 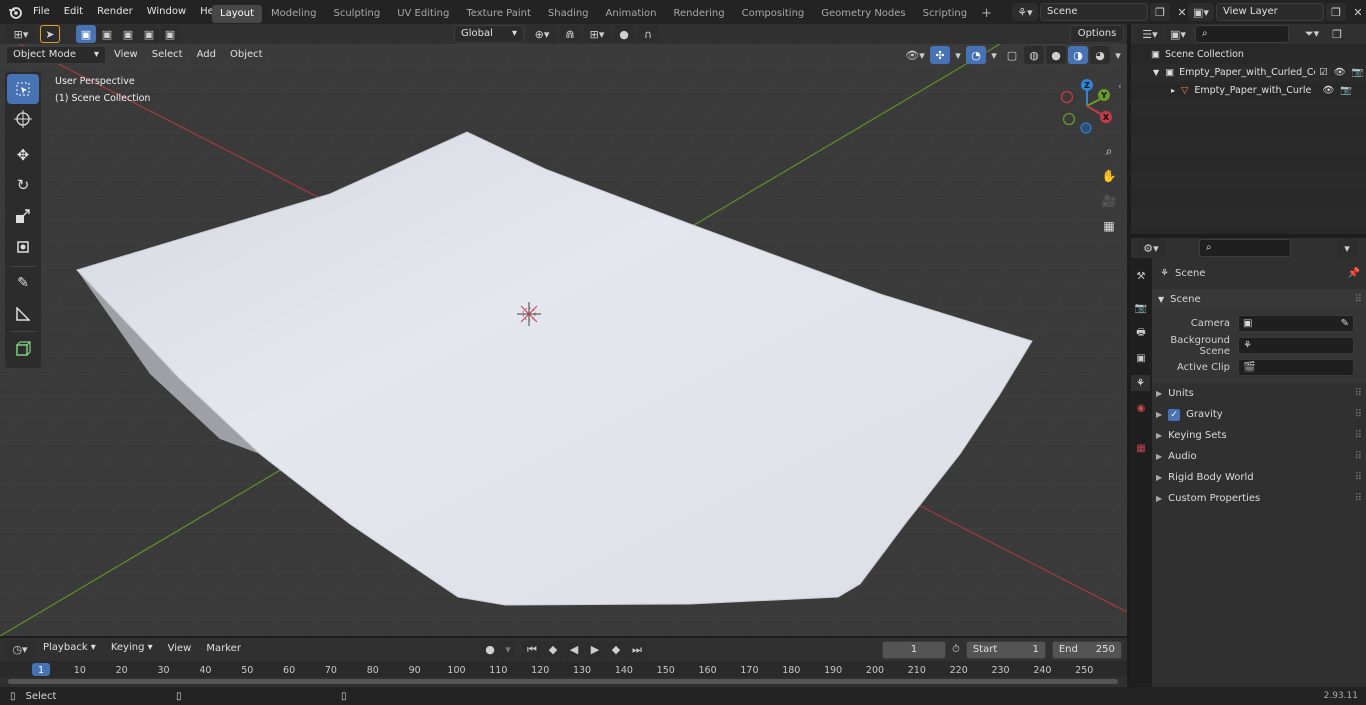 What do you see at coordinates (1259, 414) in the screenshot?
I see `gravity-panel-header: ▶ ✓ Gravity ⠿` at bounding box center [1259, 414].